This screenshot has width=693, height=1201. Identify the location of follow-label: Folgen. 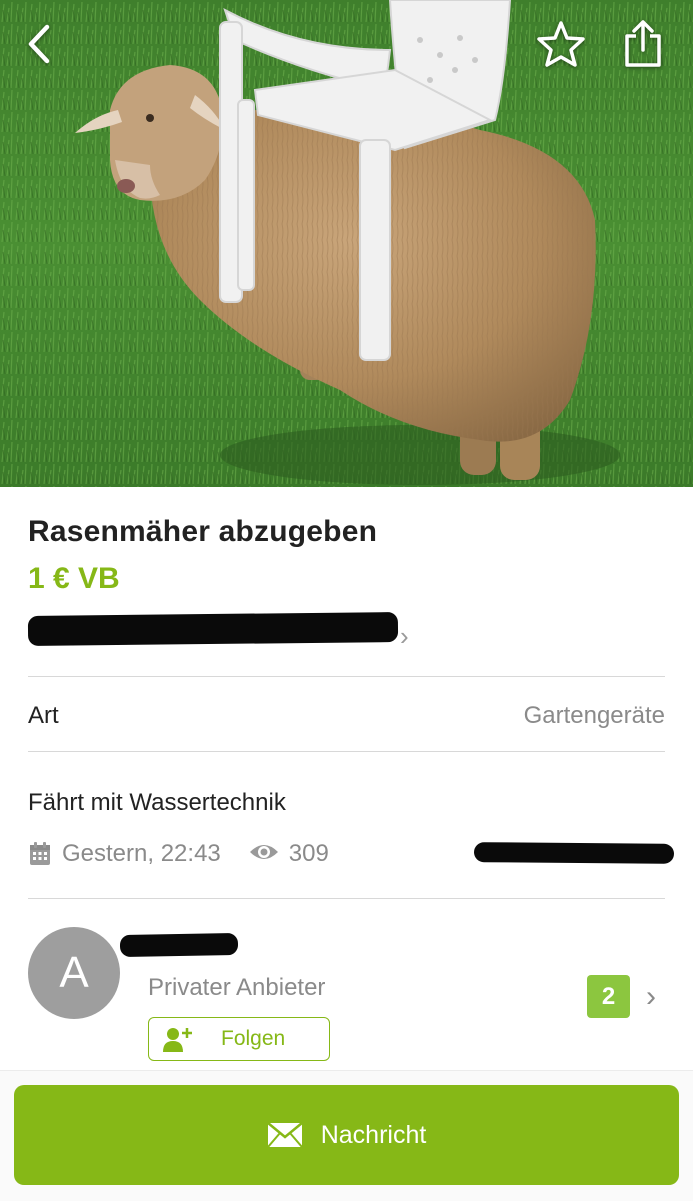
(253, 1038).